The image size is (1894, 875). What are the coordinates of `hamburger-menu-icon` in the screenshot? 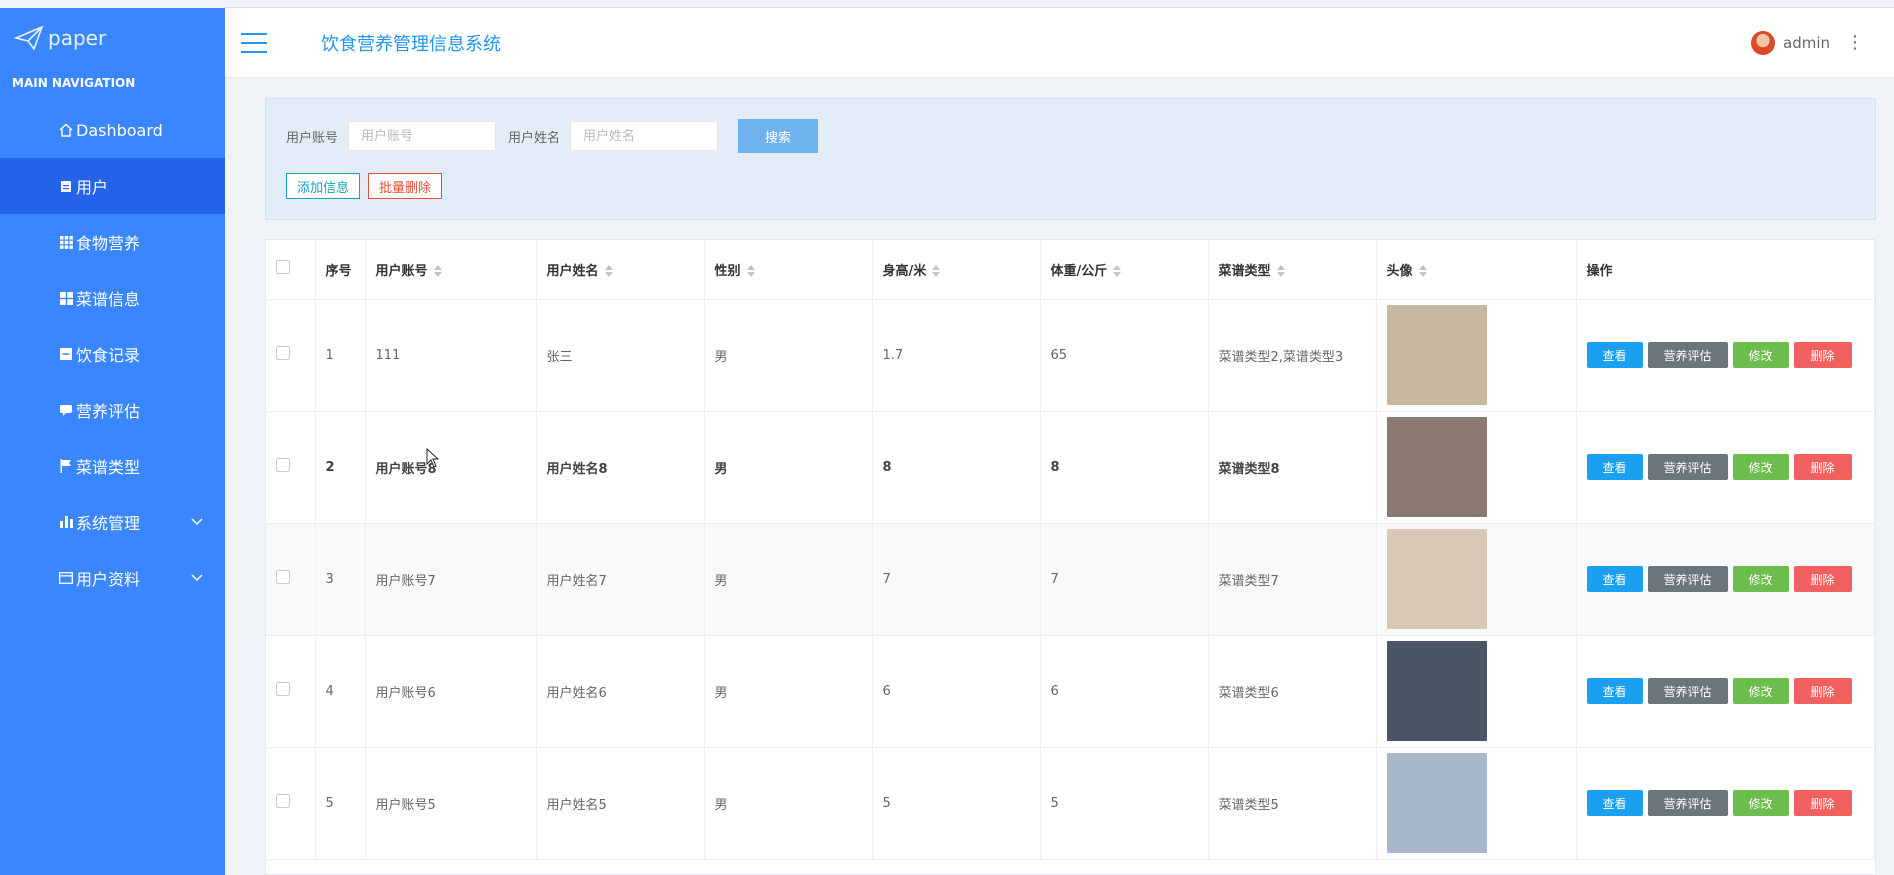 It's located at (254, 42).